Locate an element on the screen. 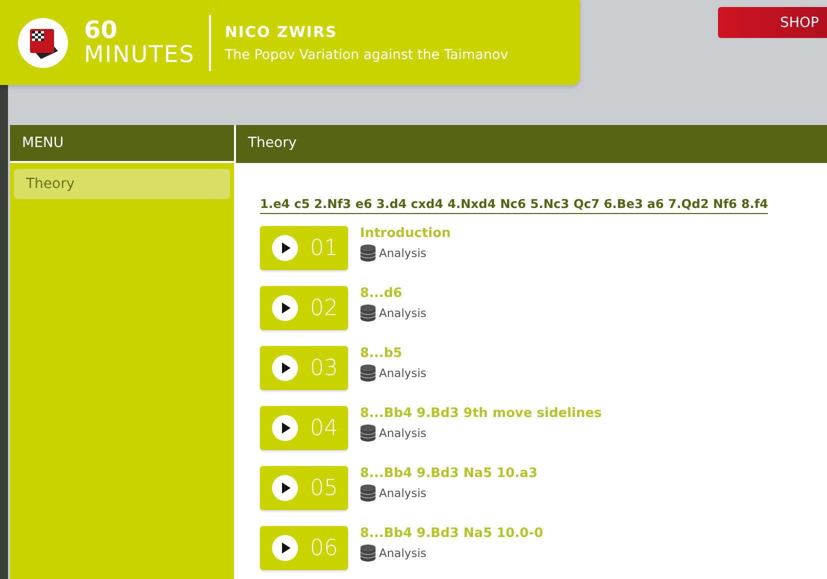 The image size is (827, 579). play-button: 01 is located at coordinates (304, 248).